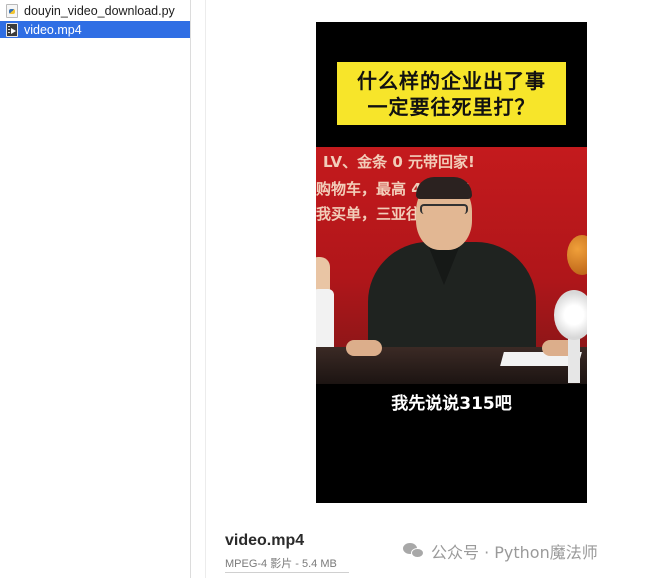  Describe the element at coordinates (577, 255) in the screenshot. I see `balloon-decoration` at that location.